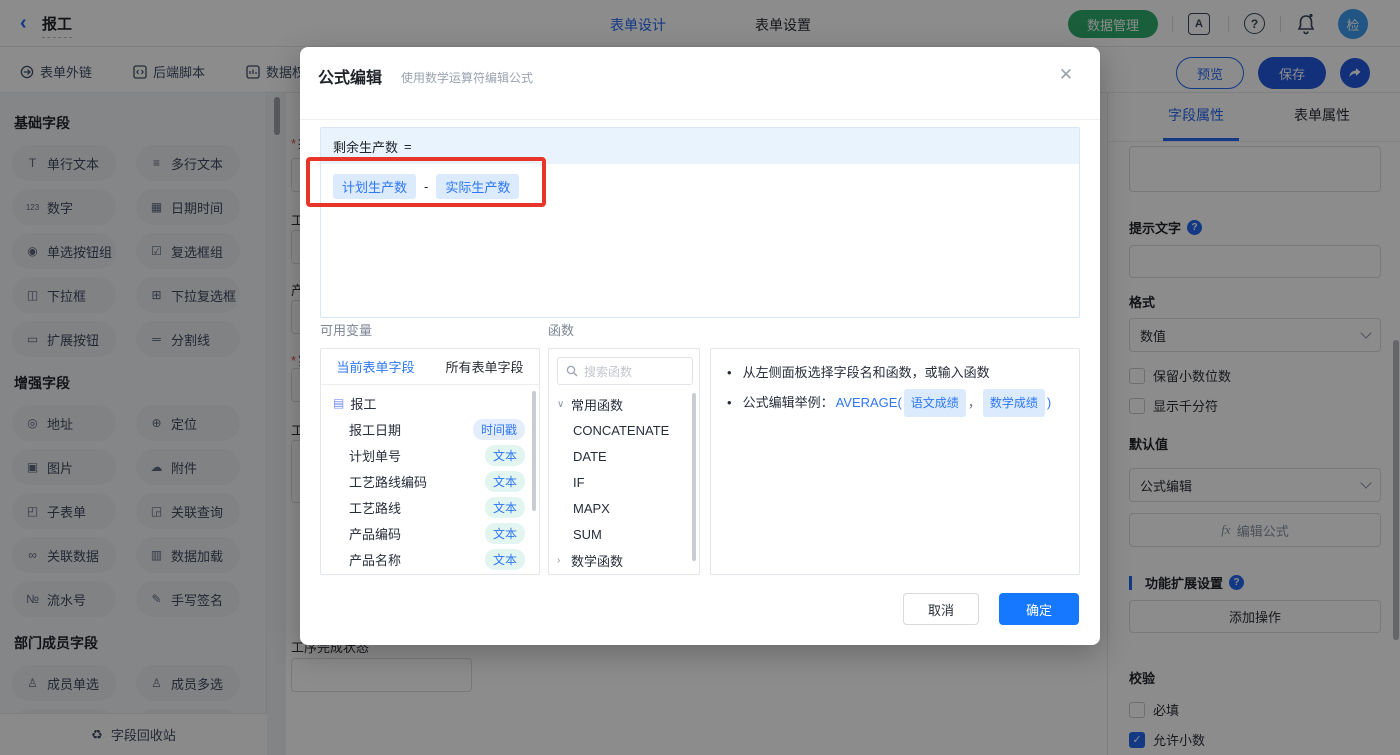 The width and height of the screenshot is (1400, 755). What do you see at coordinates (624, 508) in the screenshot?
I see `function-item: MAPX` at bounding box center [624, 508].